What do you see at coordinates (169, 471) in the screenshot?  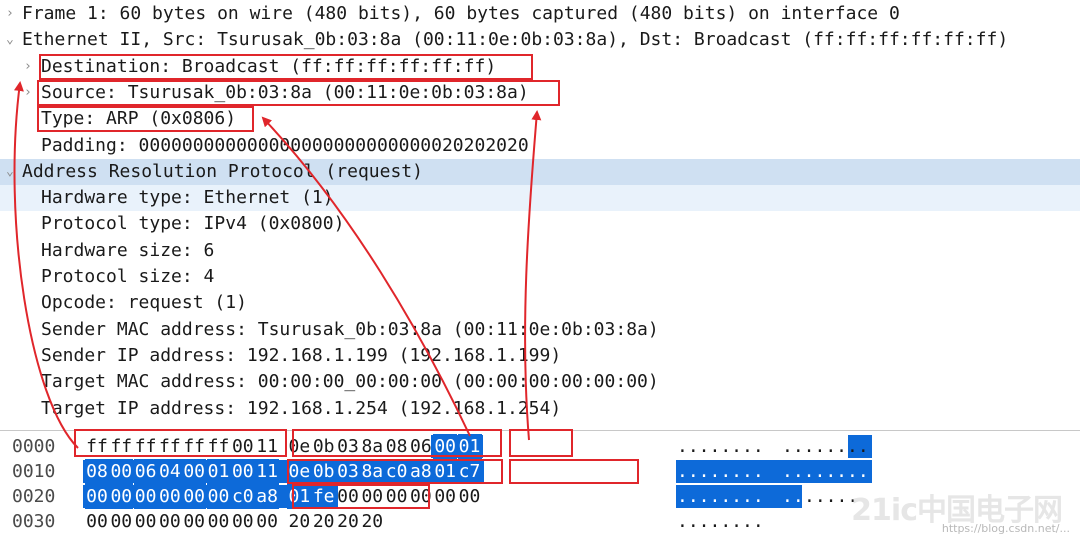 I see `hex-byte: 04` at bounding box center [169, 471].